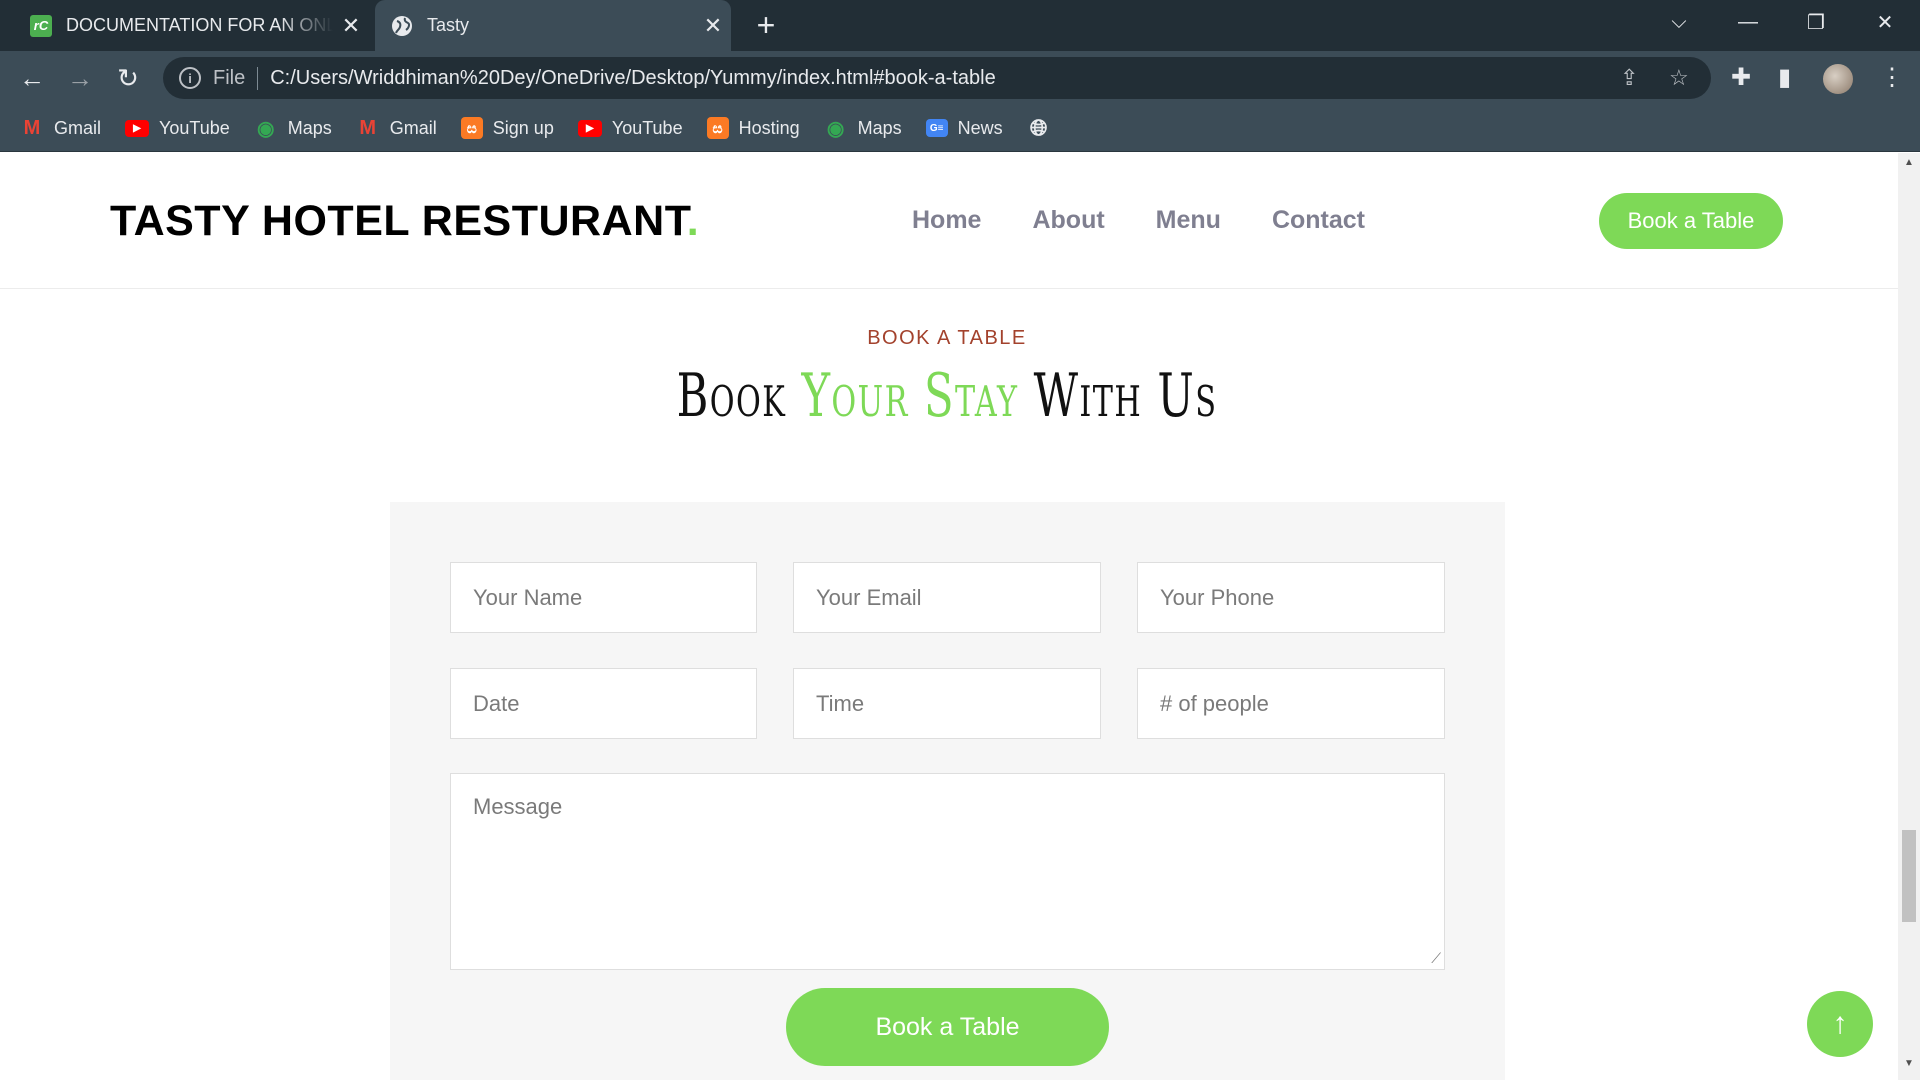 The height and width of the screenshot is (1080, 1920). I want to click on window-close-icon: ✕, so click(1885, 22).